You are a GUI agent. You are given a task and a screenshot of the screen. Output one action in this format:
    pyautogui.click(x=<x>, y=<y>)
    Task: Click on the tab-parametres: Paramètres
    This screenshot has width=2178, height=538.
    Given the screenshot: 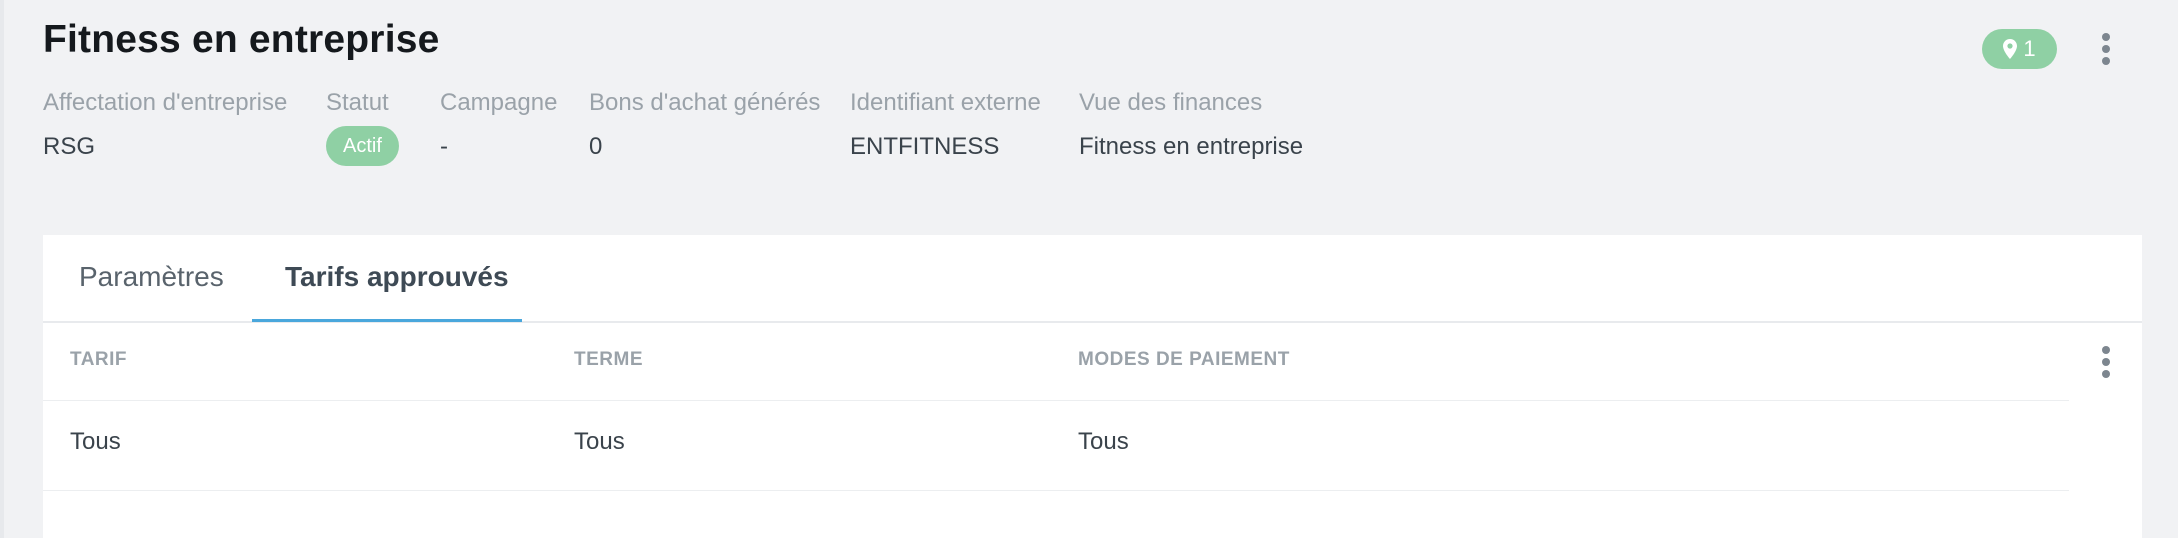 What is the action you would take?
    pyautogui.click(x=151, y=277)
    